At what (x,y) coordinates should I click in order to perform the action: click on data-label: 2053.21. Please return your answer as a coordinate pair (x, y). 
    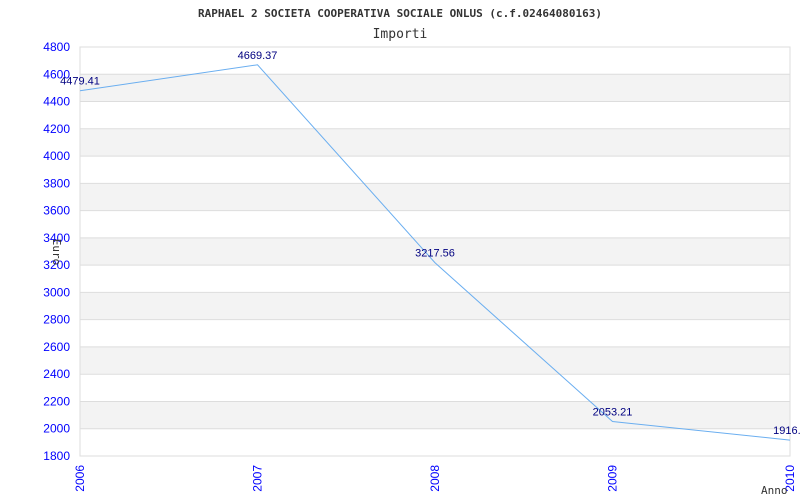
    Looking at the image, I should click on (613, 412).